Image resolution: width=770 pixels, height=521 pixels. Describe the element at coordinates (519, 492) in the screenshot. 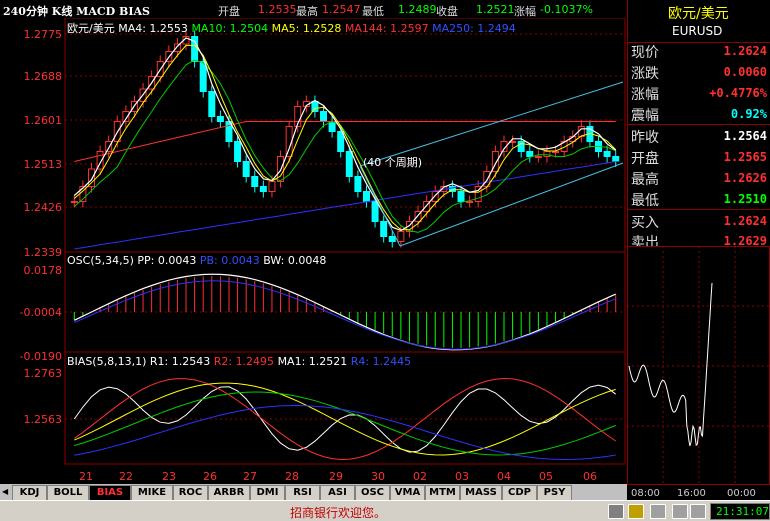

I see `tab-cdp: CDP` at that location.